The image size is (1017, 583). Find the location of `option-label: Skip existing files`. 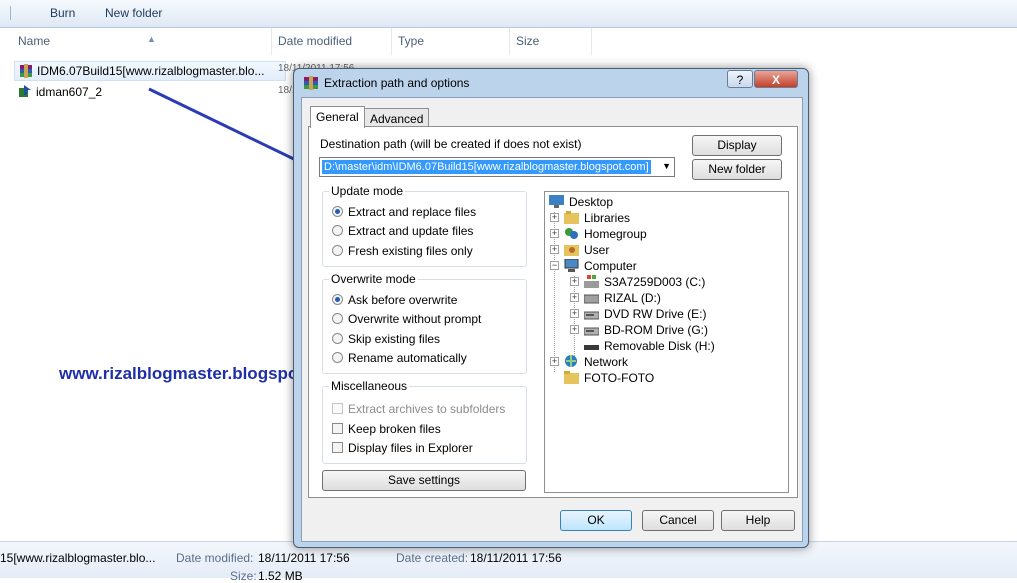

option-label: Skip existing files is located at coordinates (394, 339).